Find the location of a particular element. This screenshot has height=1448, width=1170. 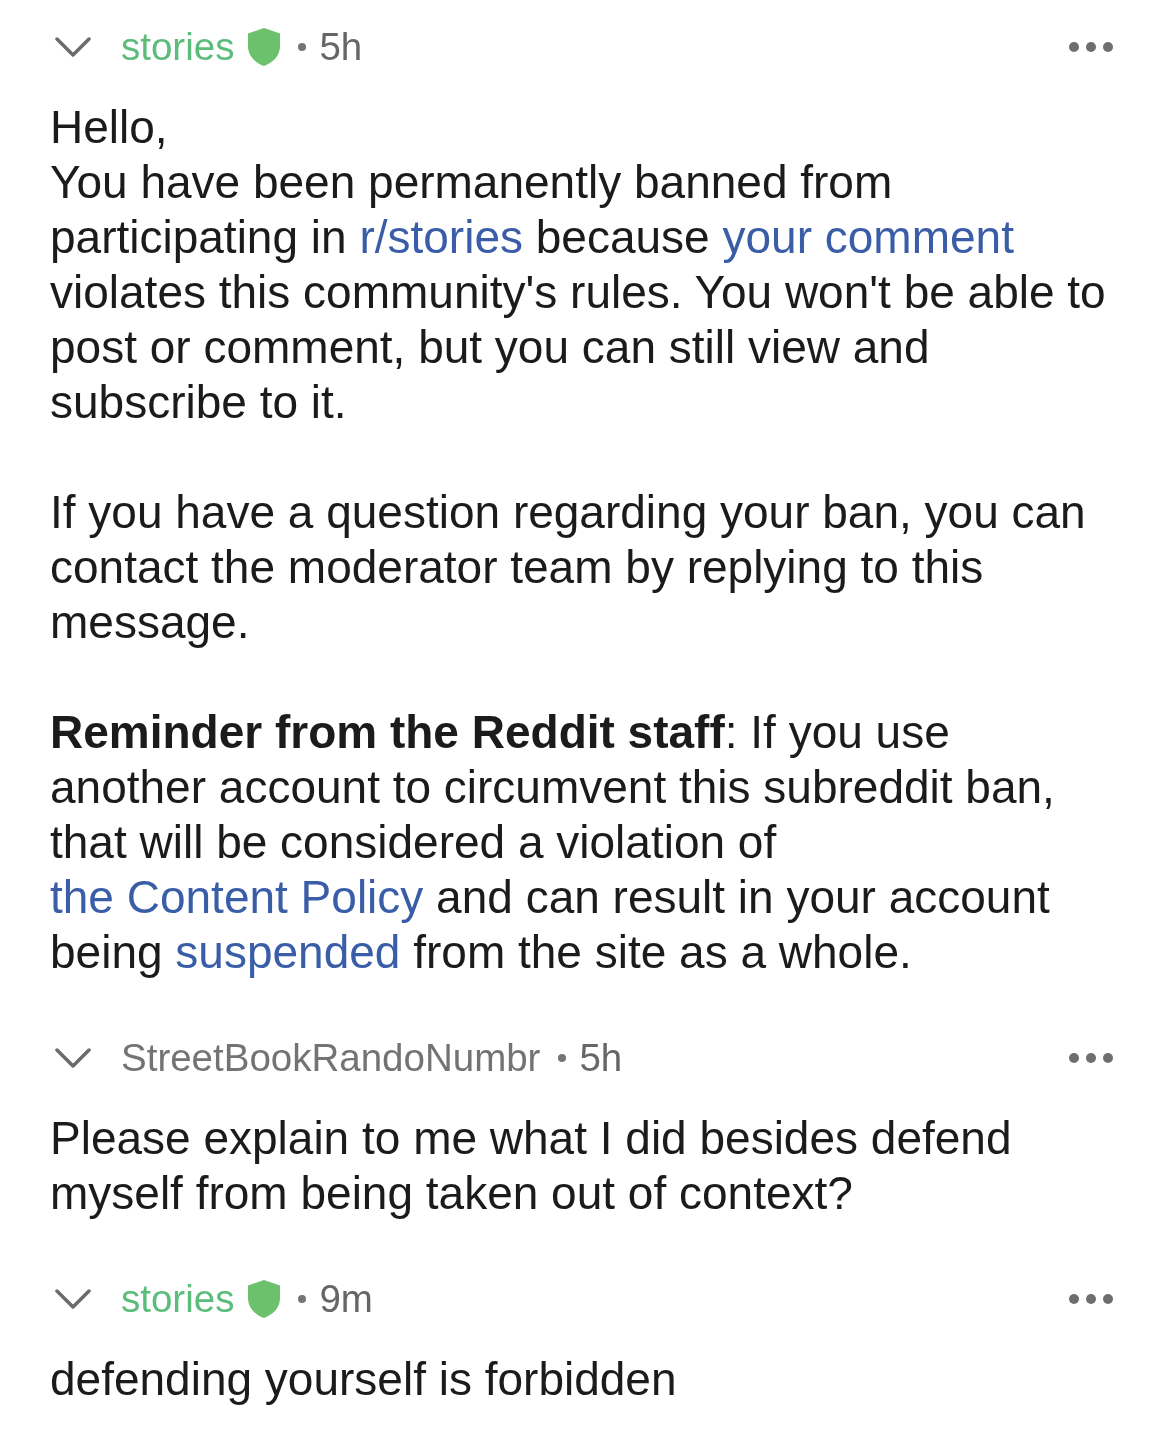

text-link: the Content Policy is located at coordinates (237, 897).